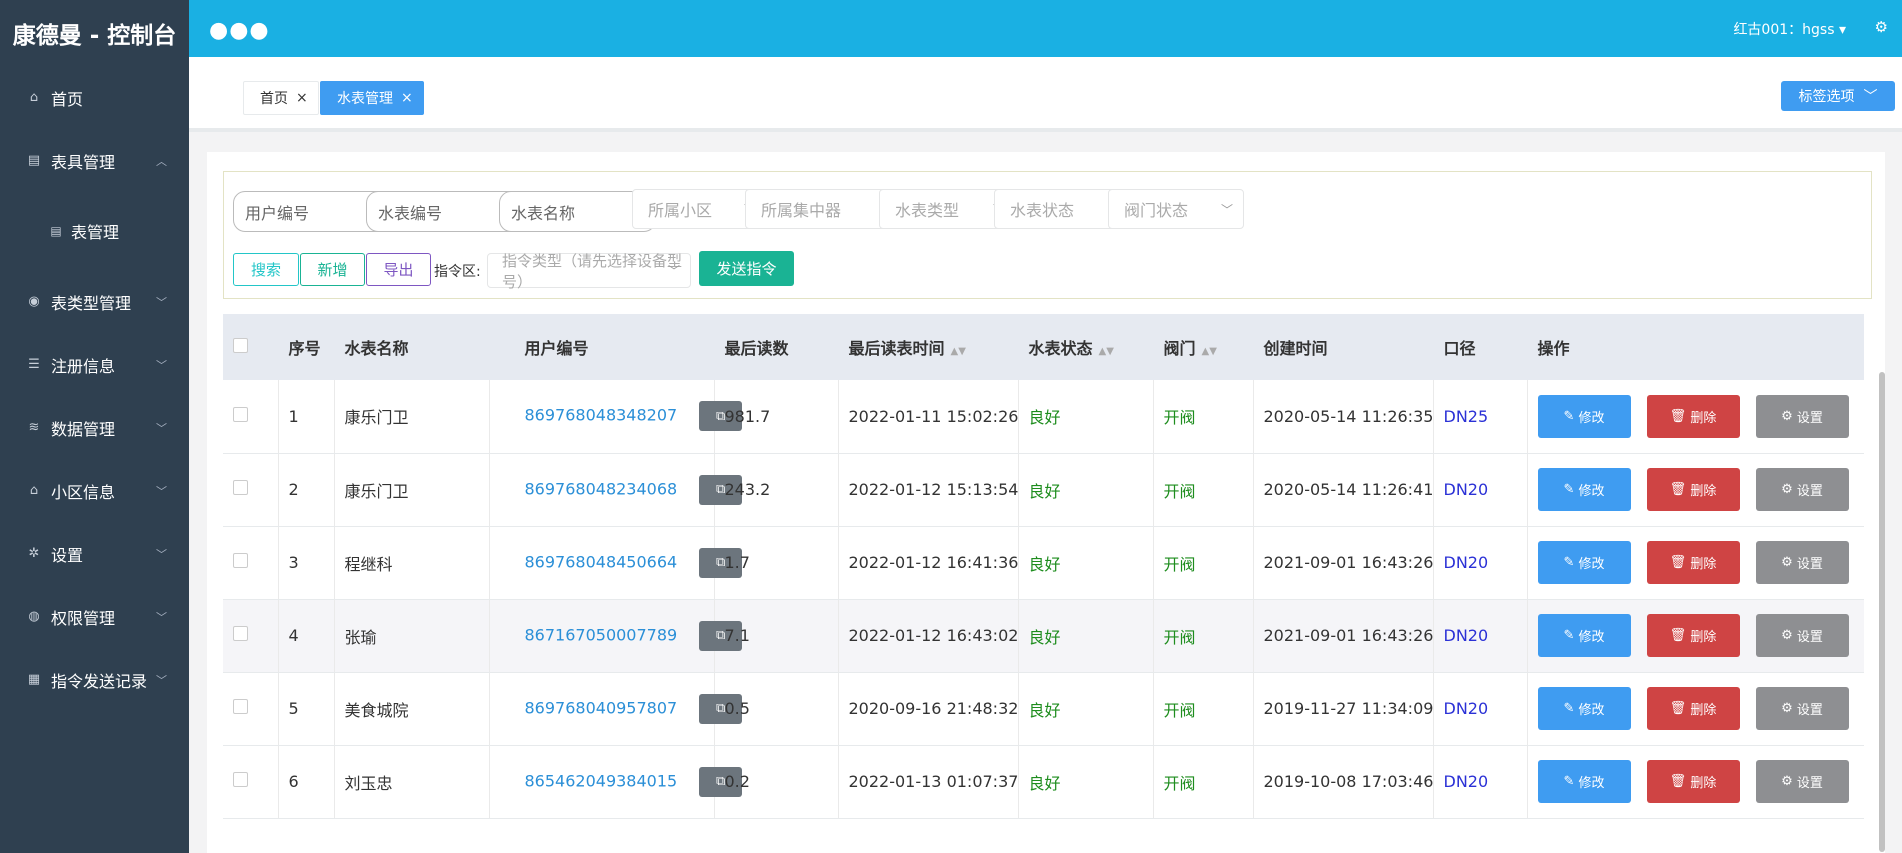 The image size is (1902, 853). I want to click on col-header-status: 水表状态 ▲▼, so click(1086, 347).